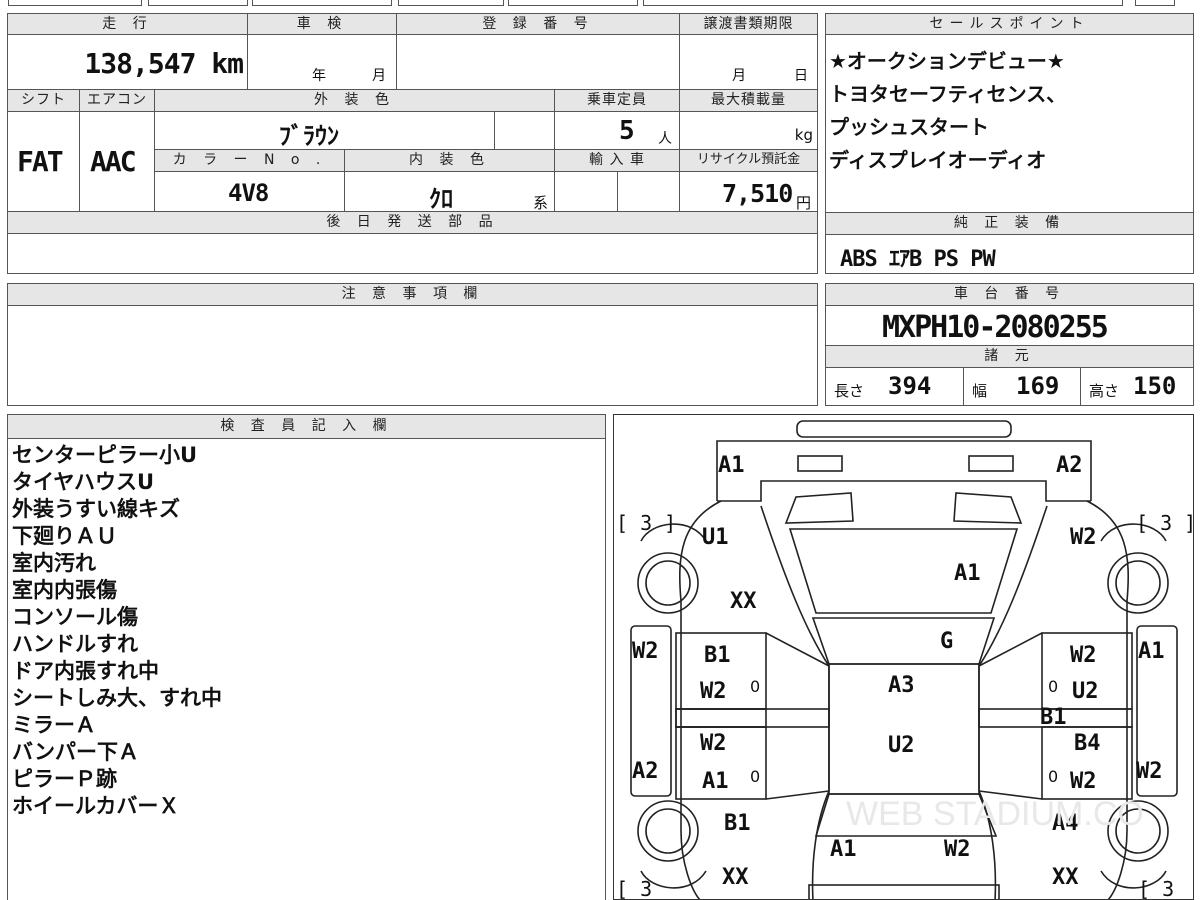  I want to click on inspector-note: 室内汚れ, so click(54, 563).